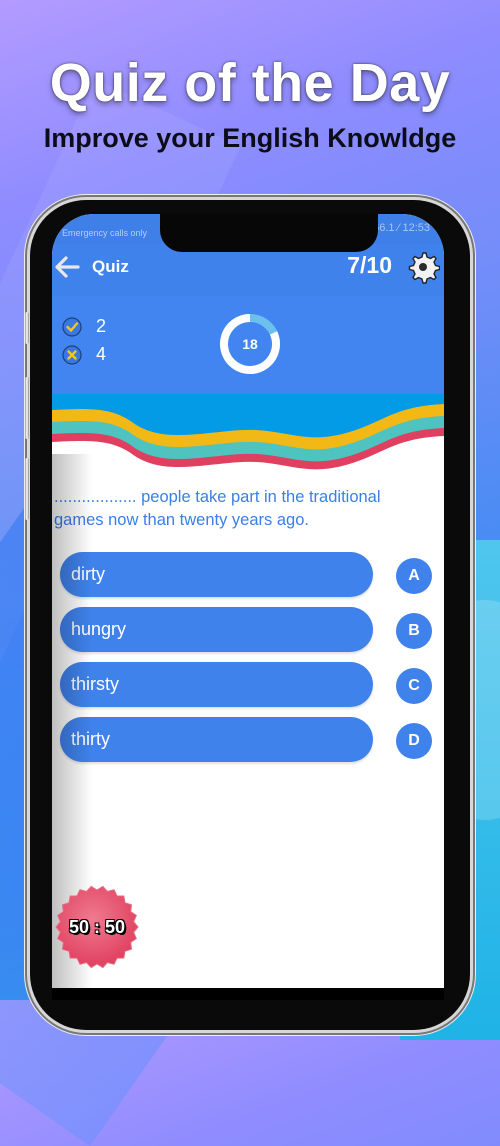 The image size is (500, 1146). I want to click on decorative-waves, so click(248, 432).